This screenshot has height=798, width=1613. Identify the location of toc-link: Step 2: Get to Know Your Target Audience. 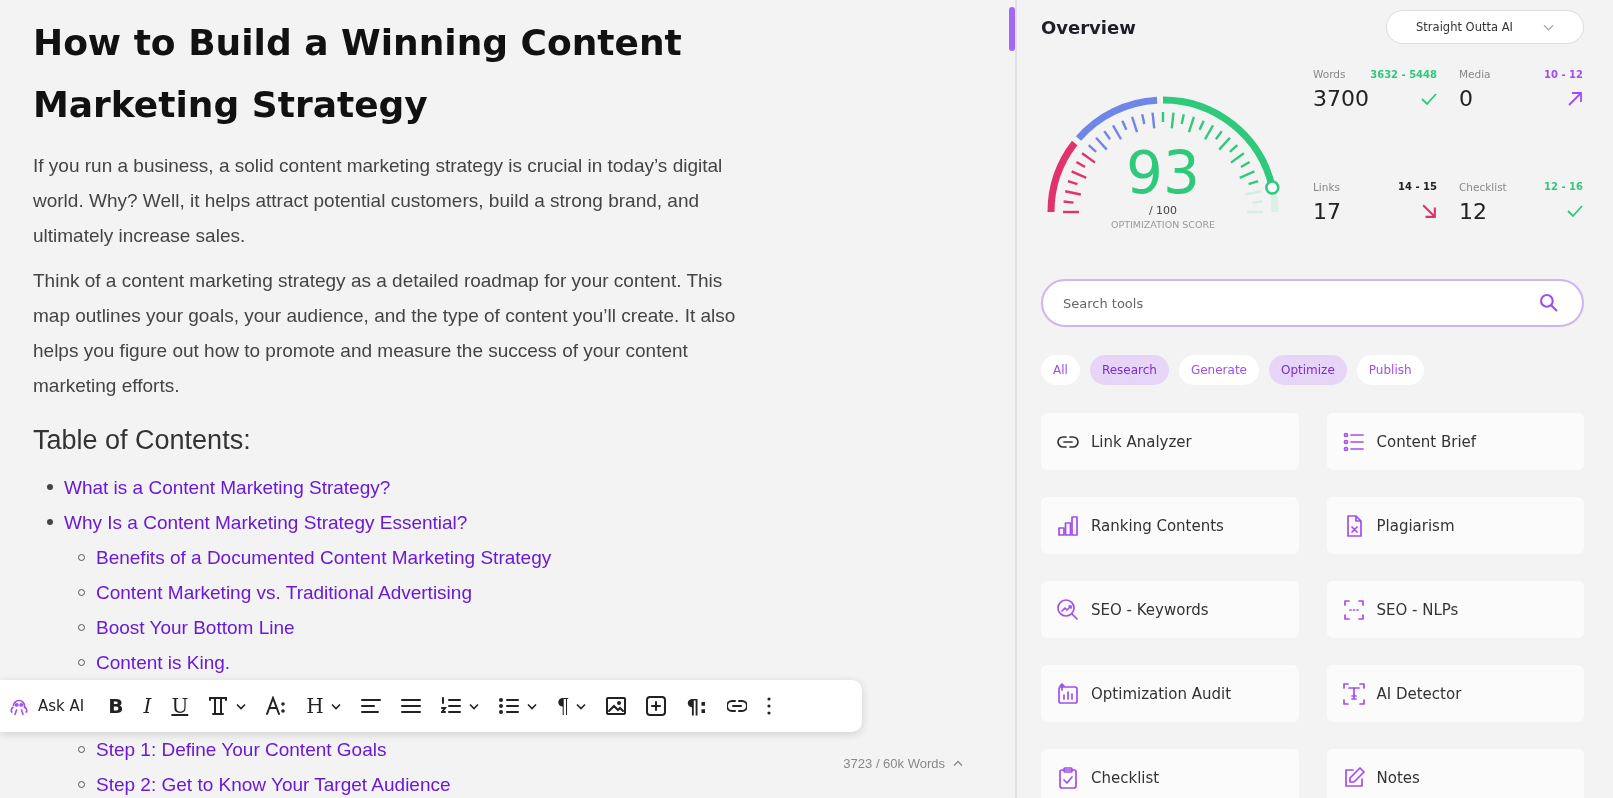
(273, 784).